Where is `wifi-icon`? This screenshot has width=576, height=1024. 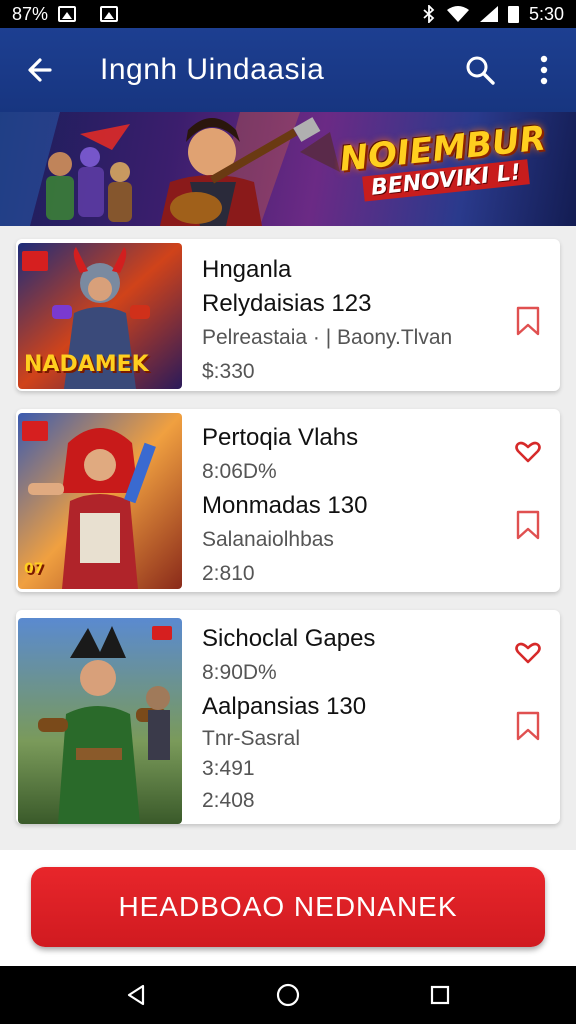 wifi-icon is located at coordinates (457, 14).